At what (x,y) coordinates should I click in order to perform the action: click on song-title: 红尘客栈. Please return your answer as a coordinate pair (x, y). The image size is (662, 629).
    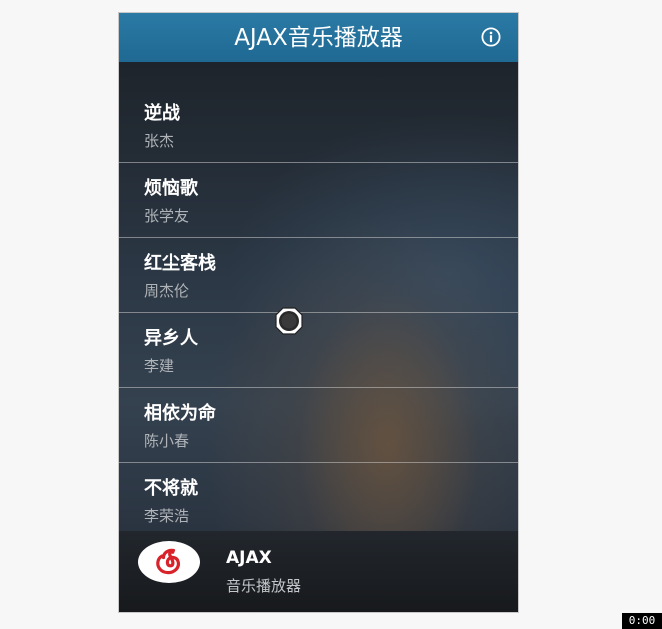
    Looking at the image, I should click on (180, 263).